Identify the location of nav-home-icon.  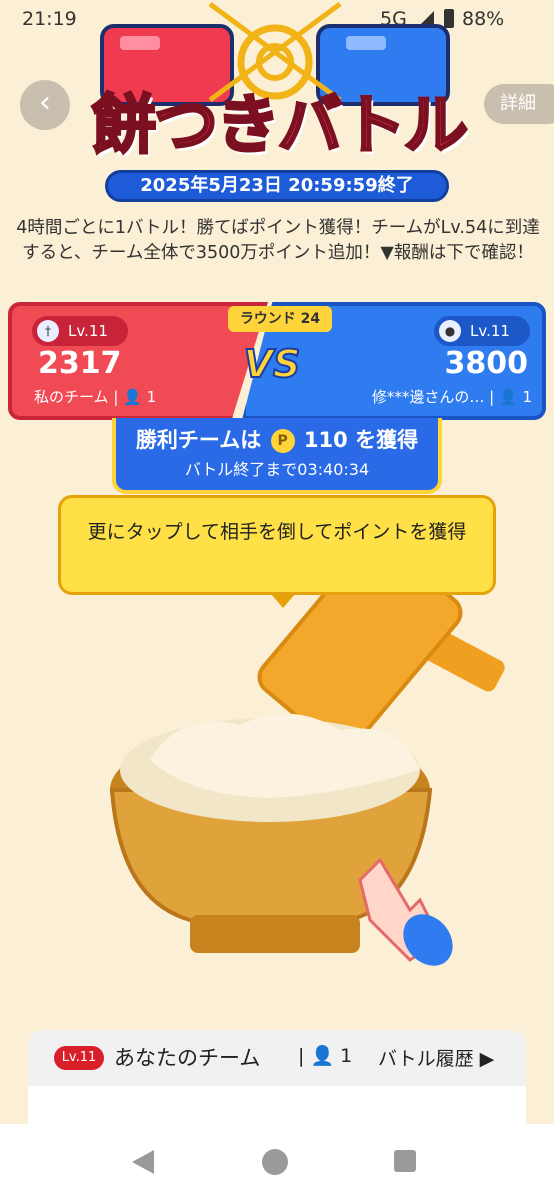
(275, 1162).